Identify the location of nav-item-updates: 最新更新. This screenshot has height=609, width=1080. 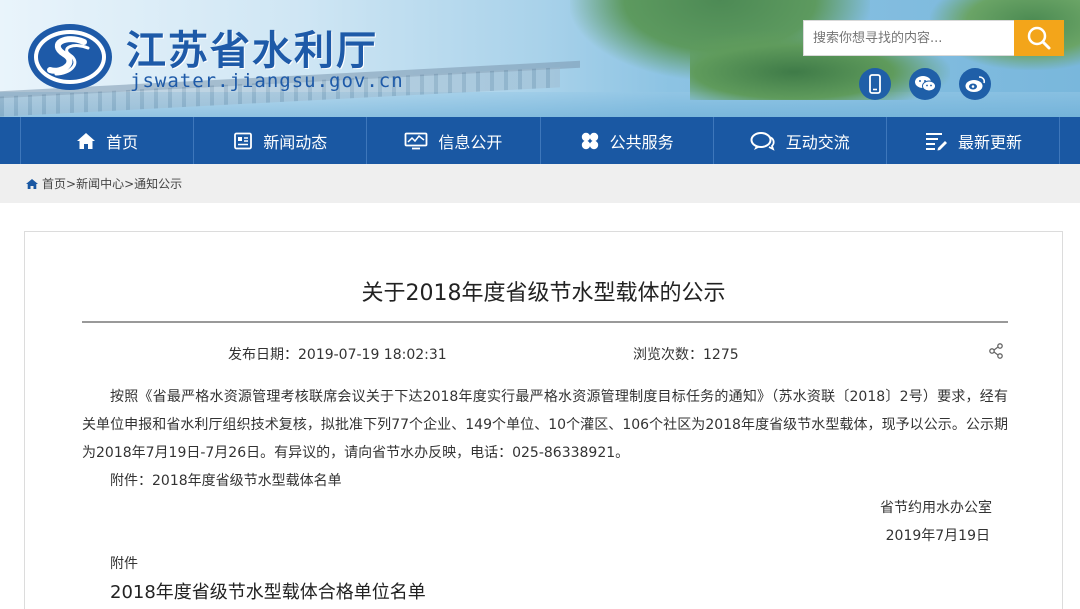
(974, 140).